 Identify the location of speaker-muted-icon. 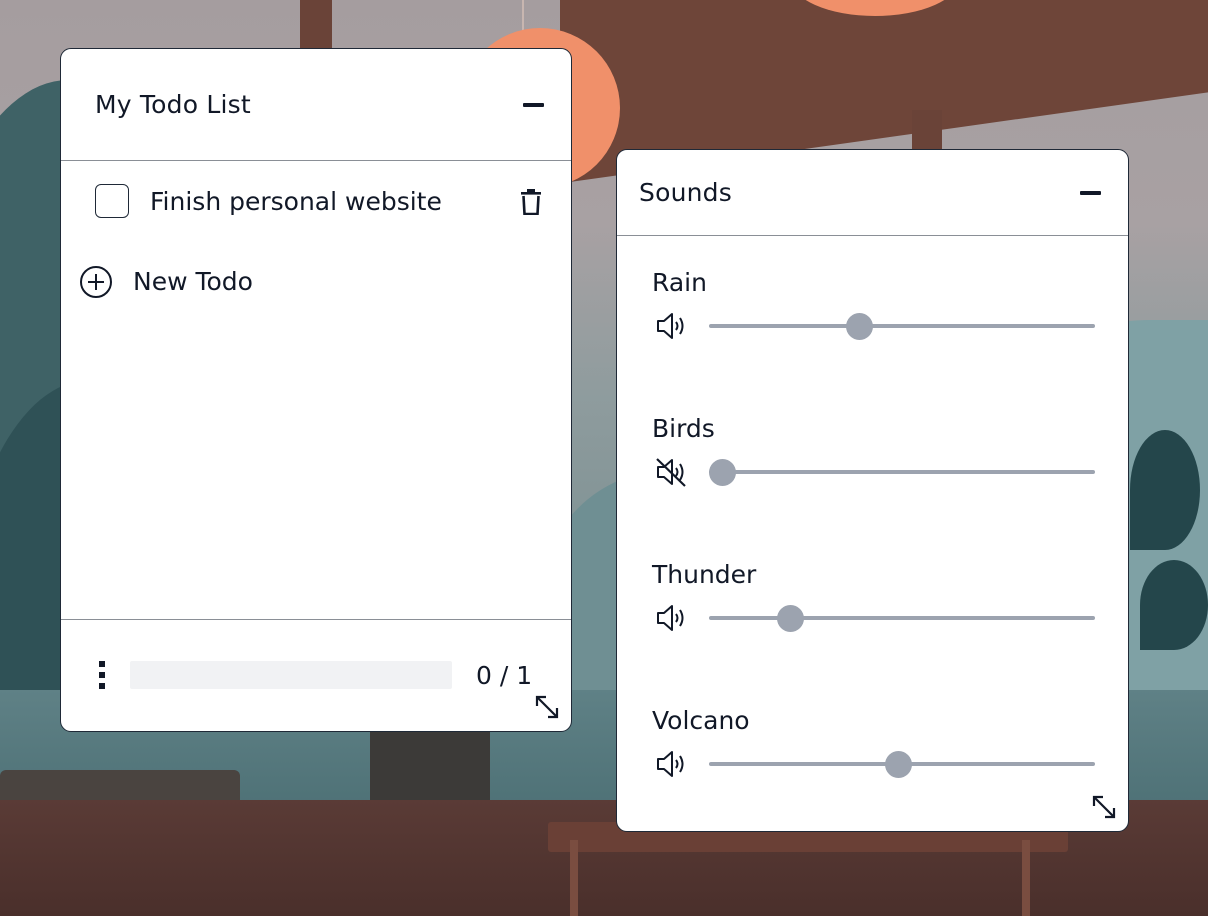
(671, 472).